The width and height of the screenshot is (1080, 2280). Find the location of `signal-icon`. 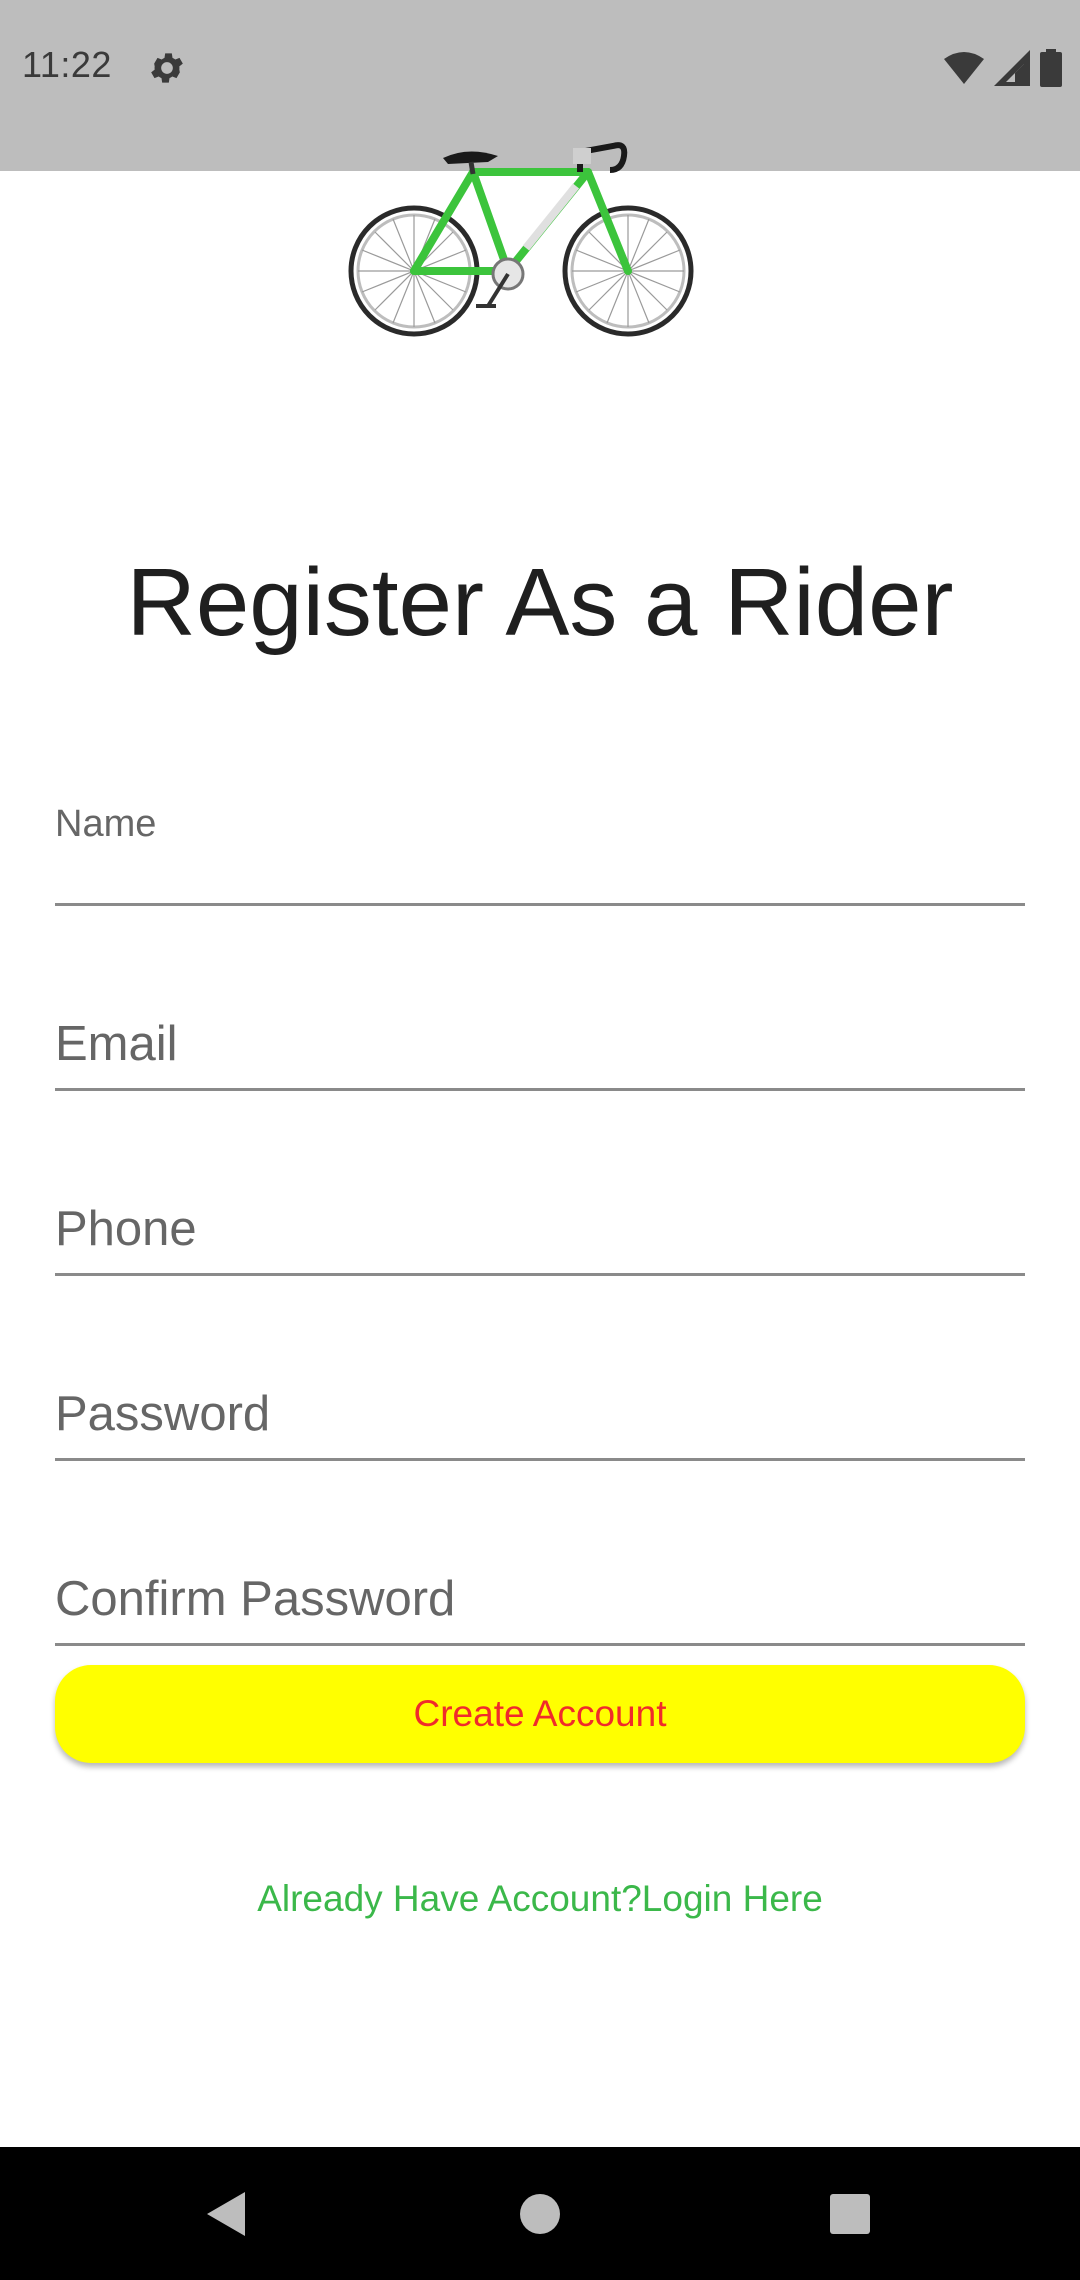

signal-icon is located at coordinates (1012, 68).